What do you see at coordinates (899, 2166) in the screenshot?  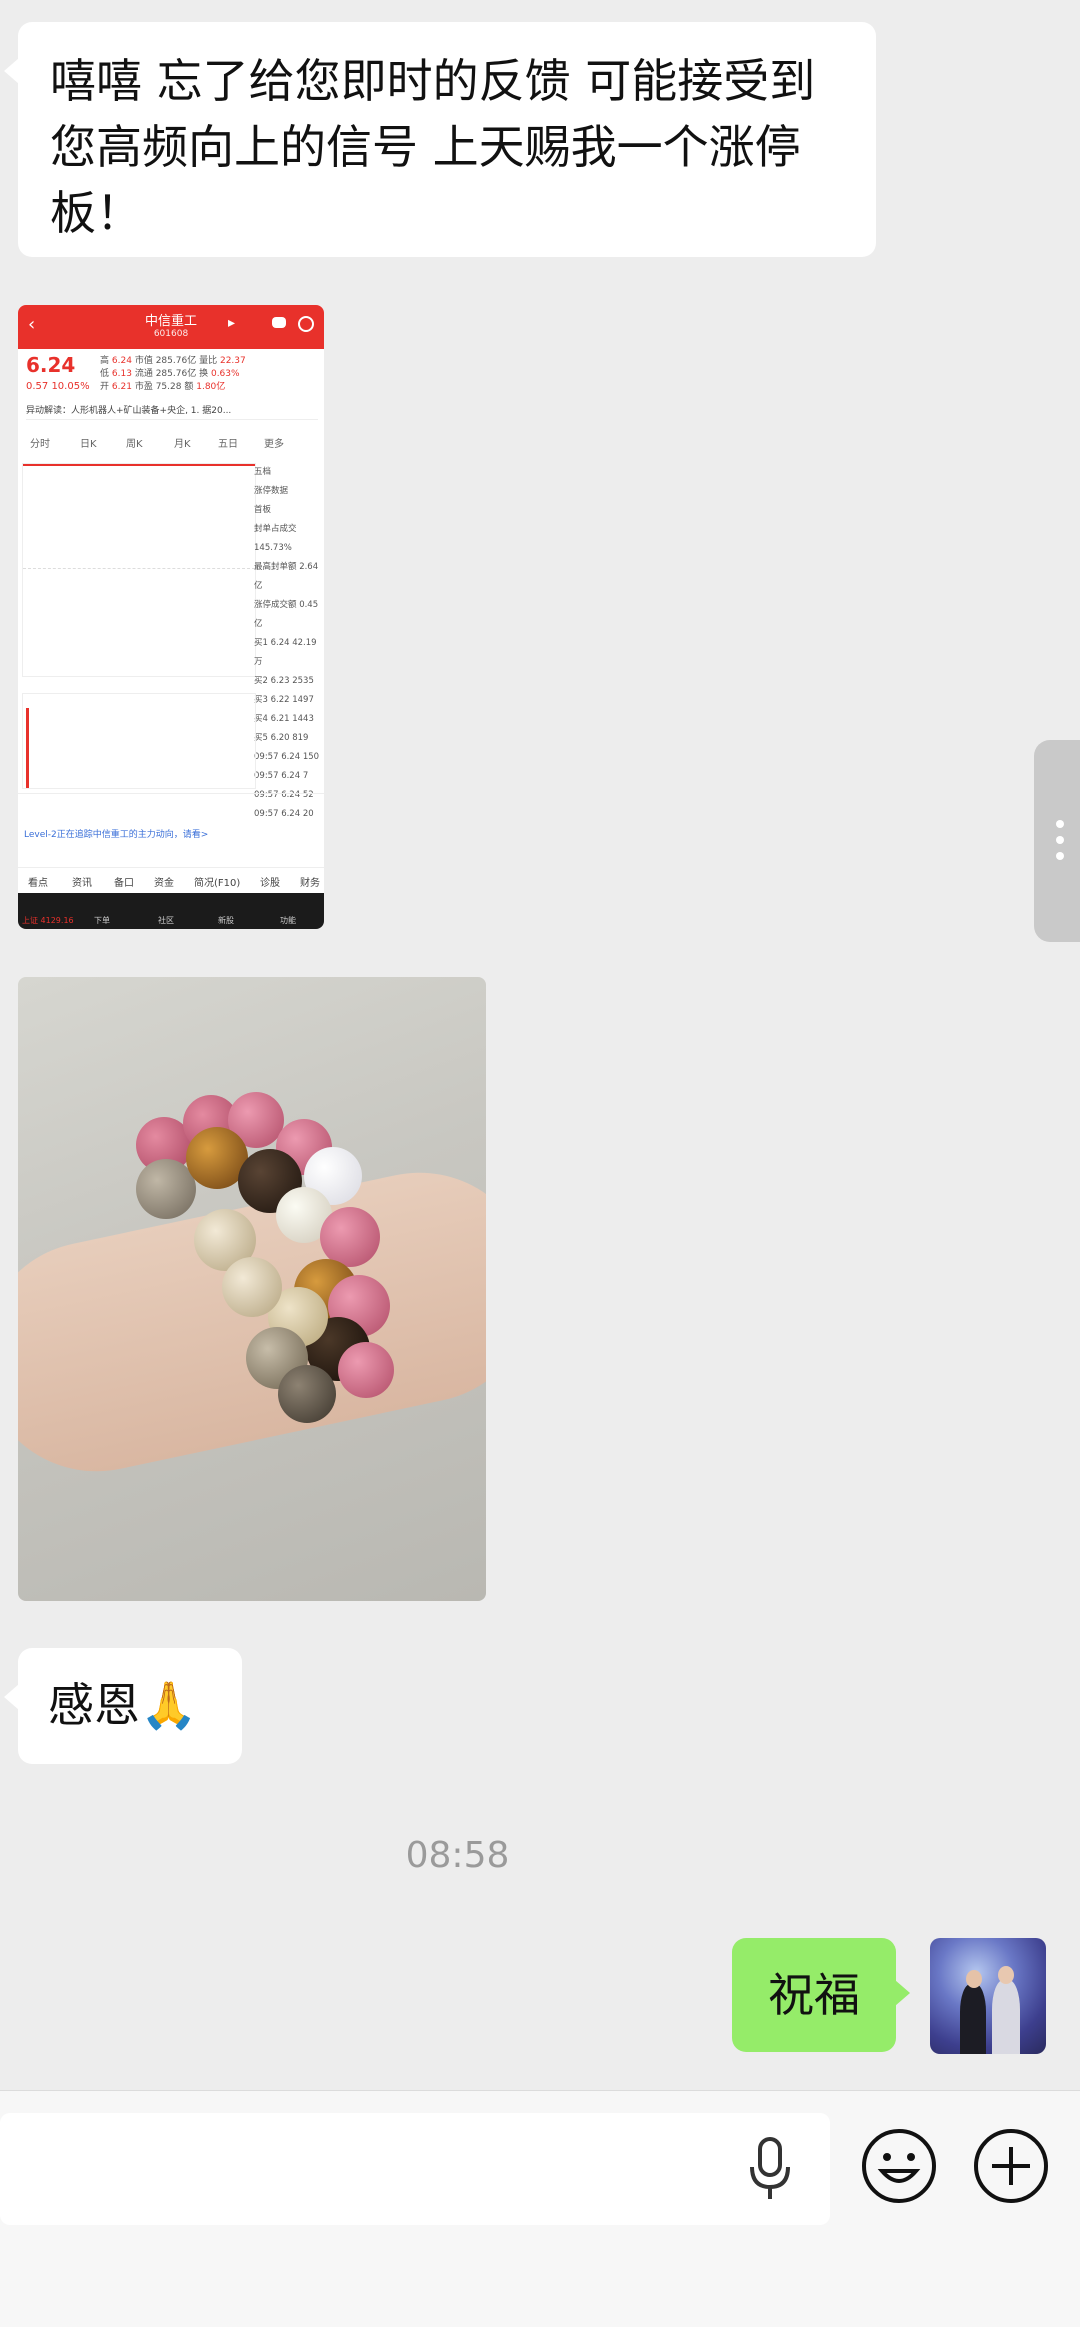 I see `emoji-icon` at bounding box center [899, 2166].